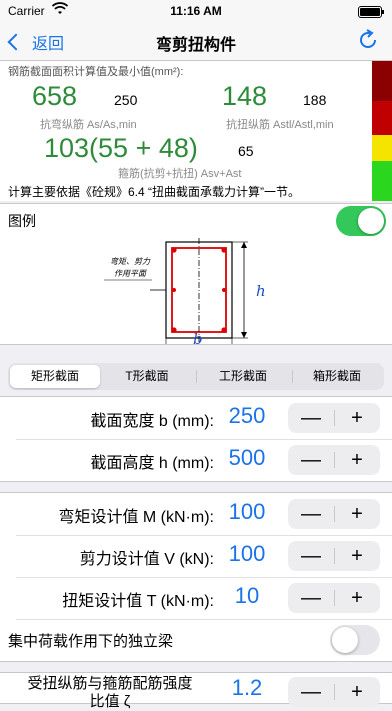 The height and width of the screenshot is (711, 392). Describe the element at coordinates (357, 692) in the screenshot. I see `strength-ratio-increment-button: +` at that location.